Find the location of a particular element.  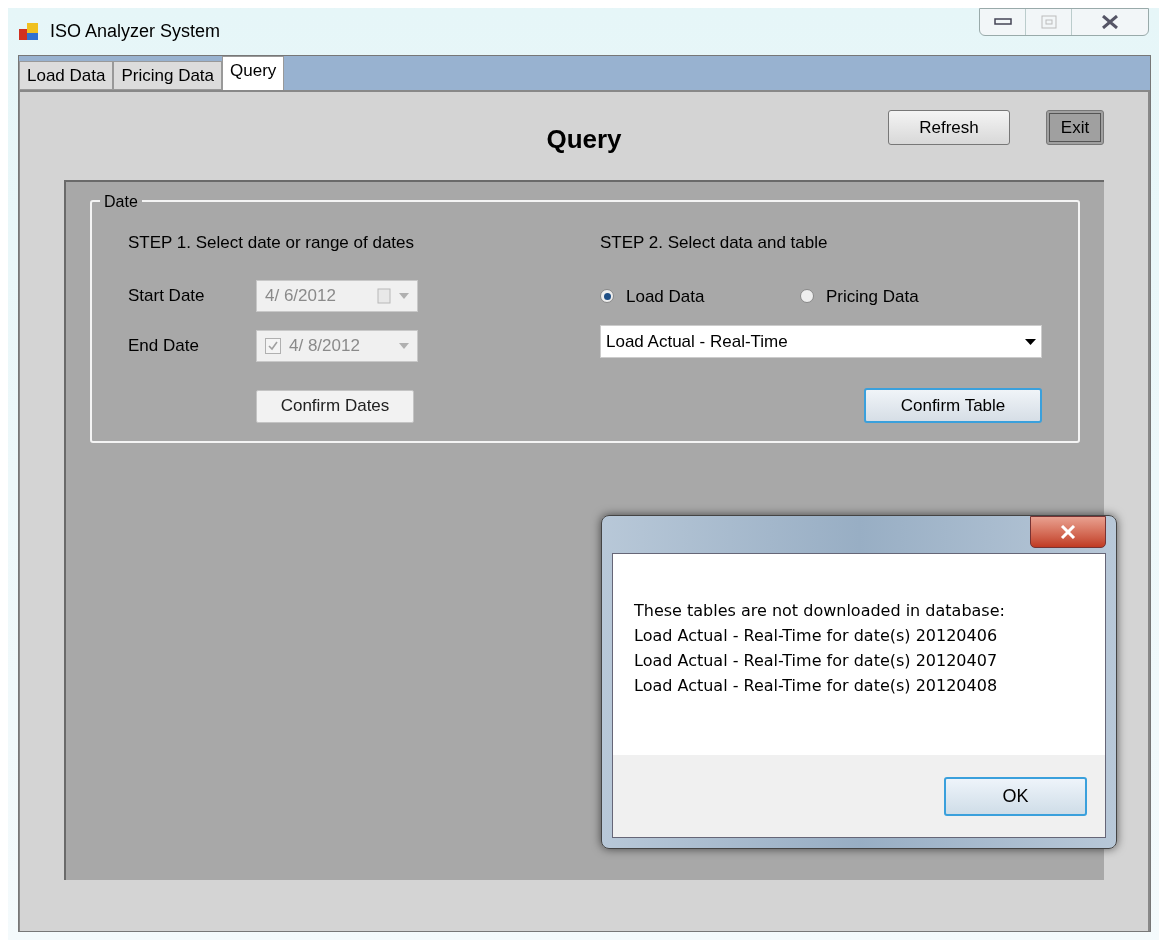

message-text: Load Actual - Real-Time for date(s) 20120406 is located at coordinates (816, 636).